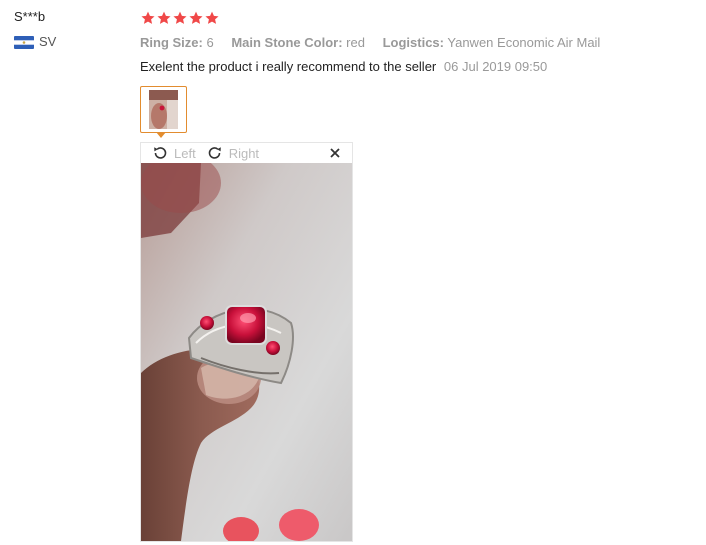  I want to click on star-rating, so click(415, 18).